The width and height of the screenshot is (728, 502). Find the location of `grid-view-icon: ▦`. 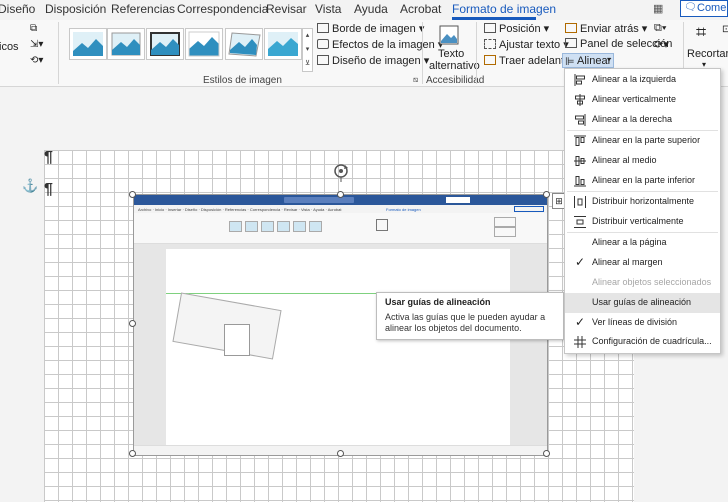

grid-view-icon: ▦ is located at coordinates (658, 8).